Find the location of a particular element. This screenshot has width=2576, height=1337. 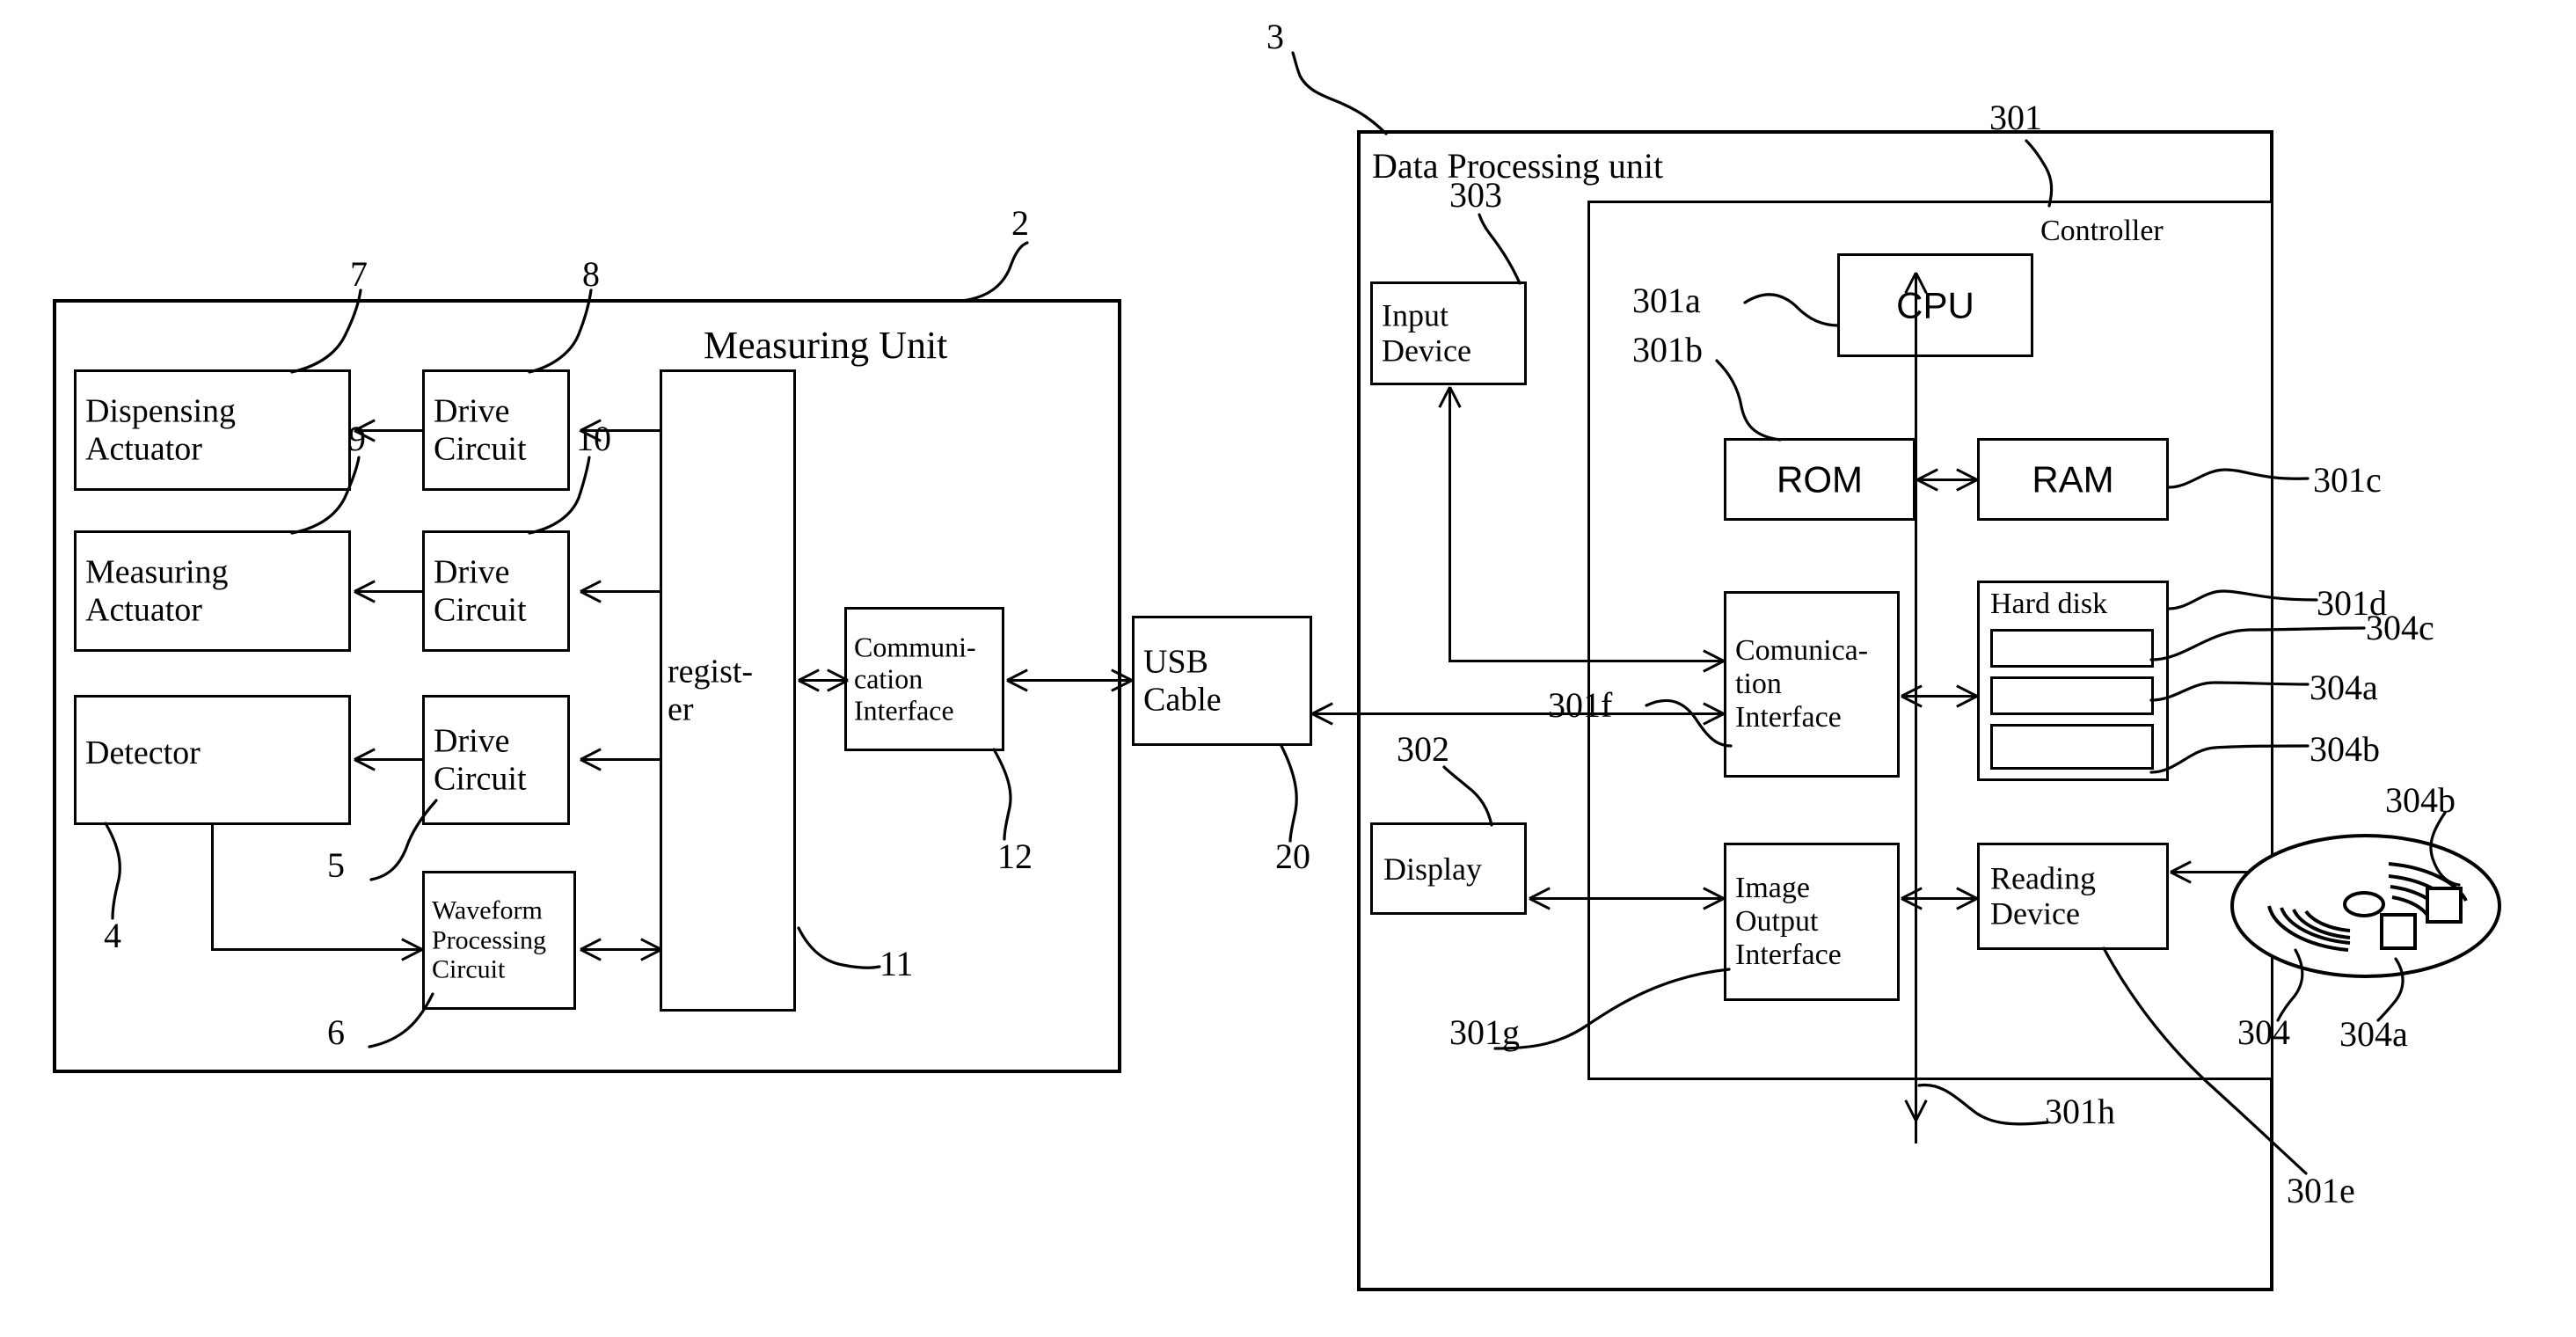

leader-line-304b is located at coordinates (2229, 759).